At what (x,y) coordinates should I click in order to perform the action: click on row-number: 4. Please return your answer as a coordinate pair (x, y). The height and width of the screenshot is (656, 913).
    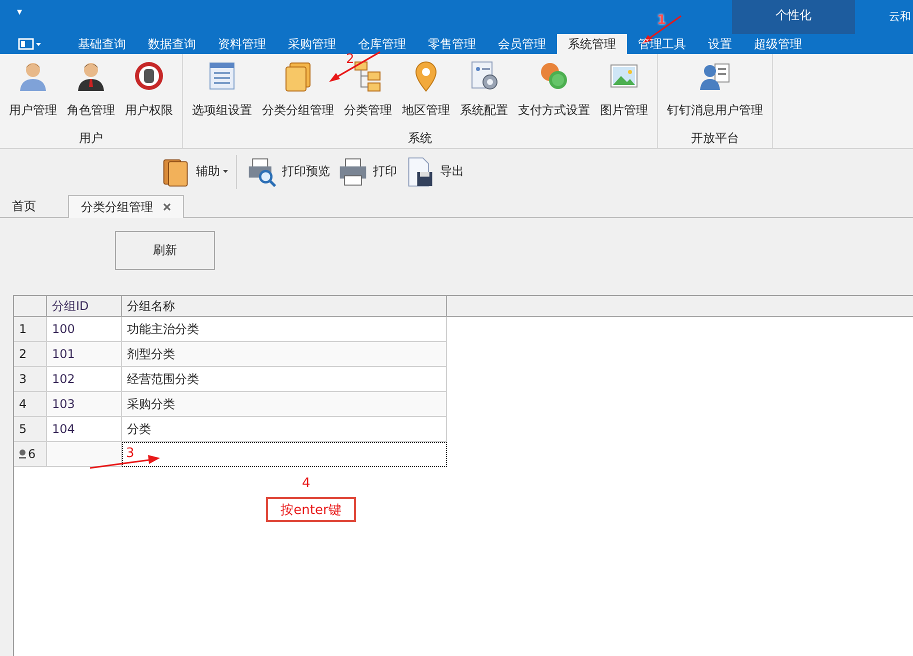
    Looking at the image, I should click on (23, 404).